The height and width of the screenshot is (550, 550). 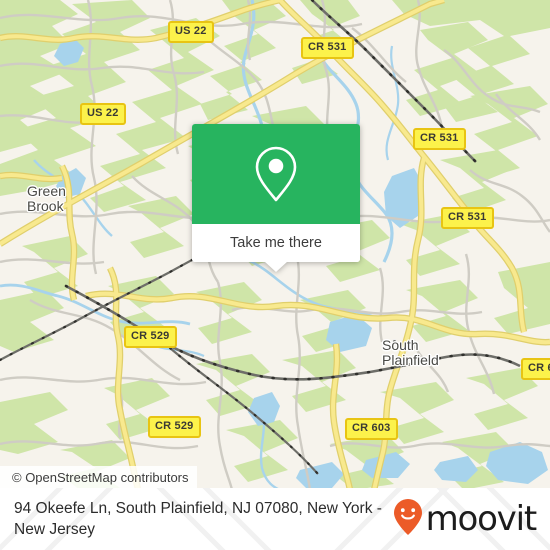 I want to click on moovit-logo: moovit, so click(x=467, y=519).